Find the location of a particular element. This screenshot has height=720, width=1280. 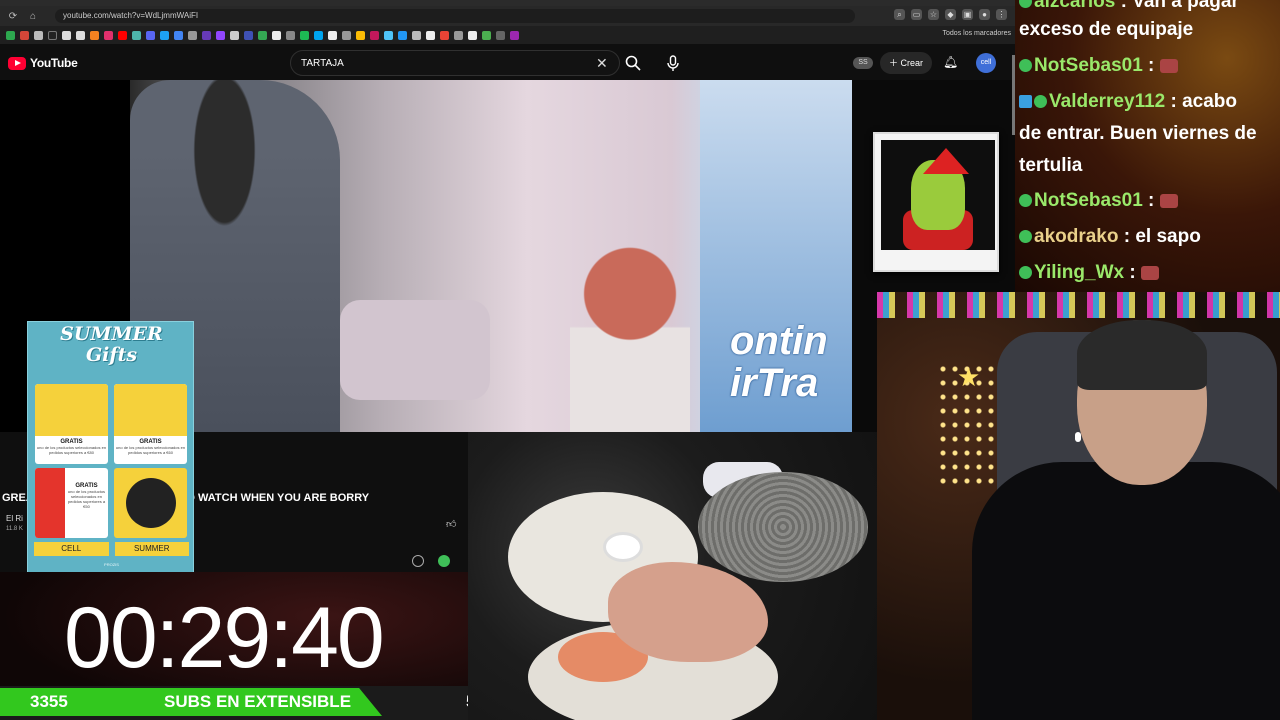

page-scrollbar is located at coordinates (1013, 95).